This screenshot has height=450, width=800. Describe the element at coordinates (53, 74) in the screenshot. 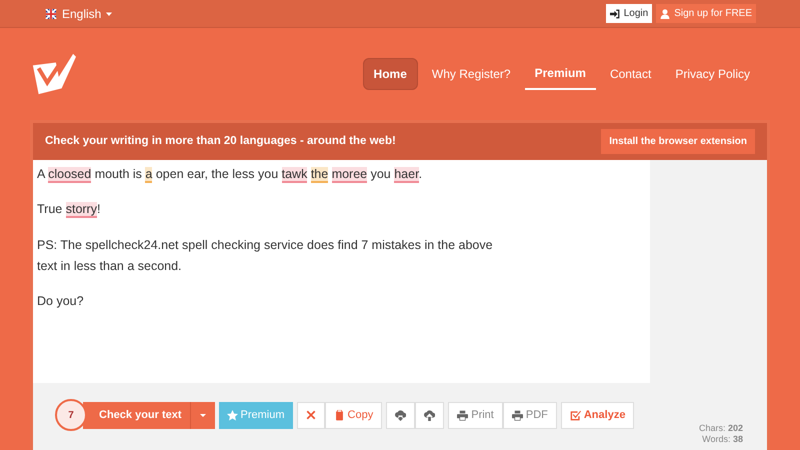

I see `checkmark-logo` at that location.